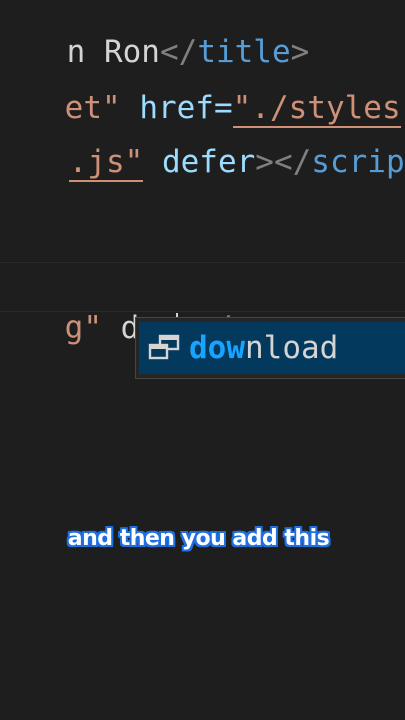 This screenshot has height=720, width=405. Describe the element at coordinates (292, 348) in the screenshot. I see `suggestion-rest: nload` at that location.